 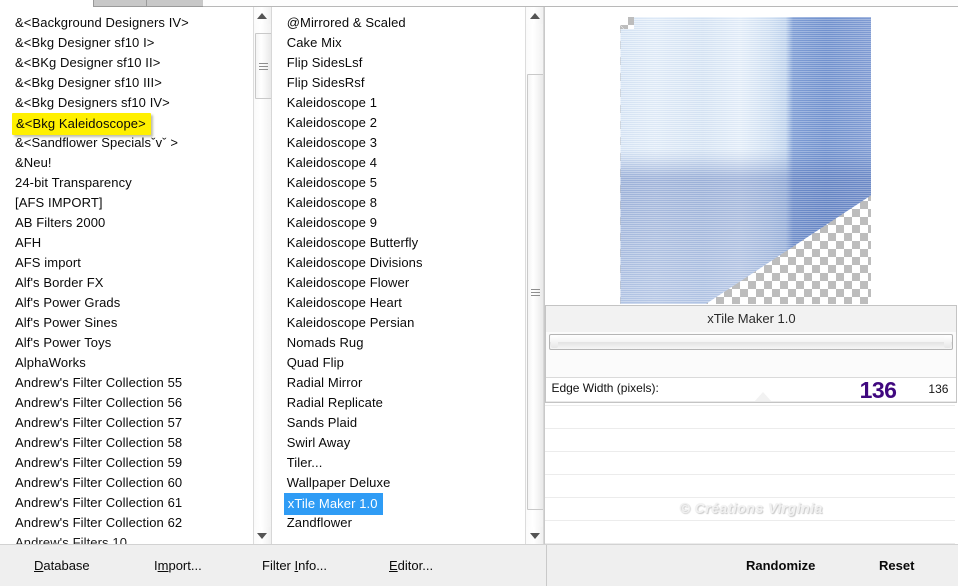 What do you see at coordinates (408, 123) in the screenshot?
I see `effect-list-item: Kaleidoscope 2` at bounding box center [408, 123].